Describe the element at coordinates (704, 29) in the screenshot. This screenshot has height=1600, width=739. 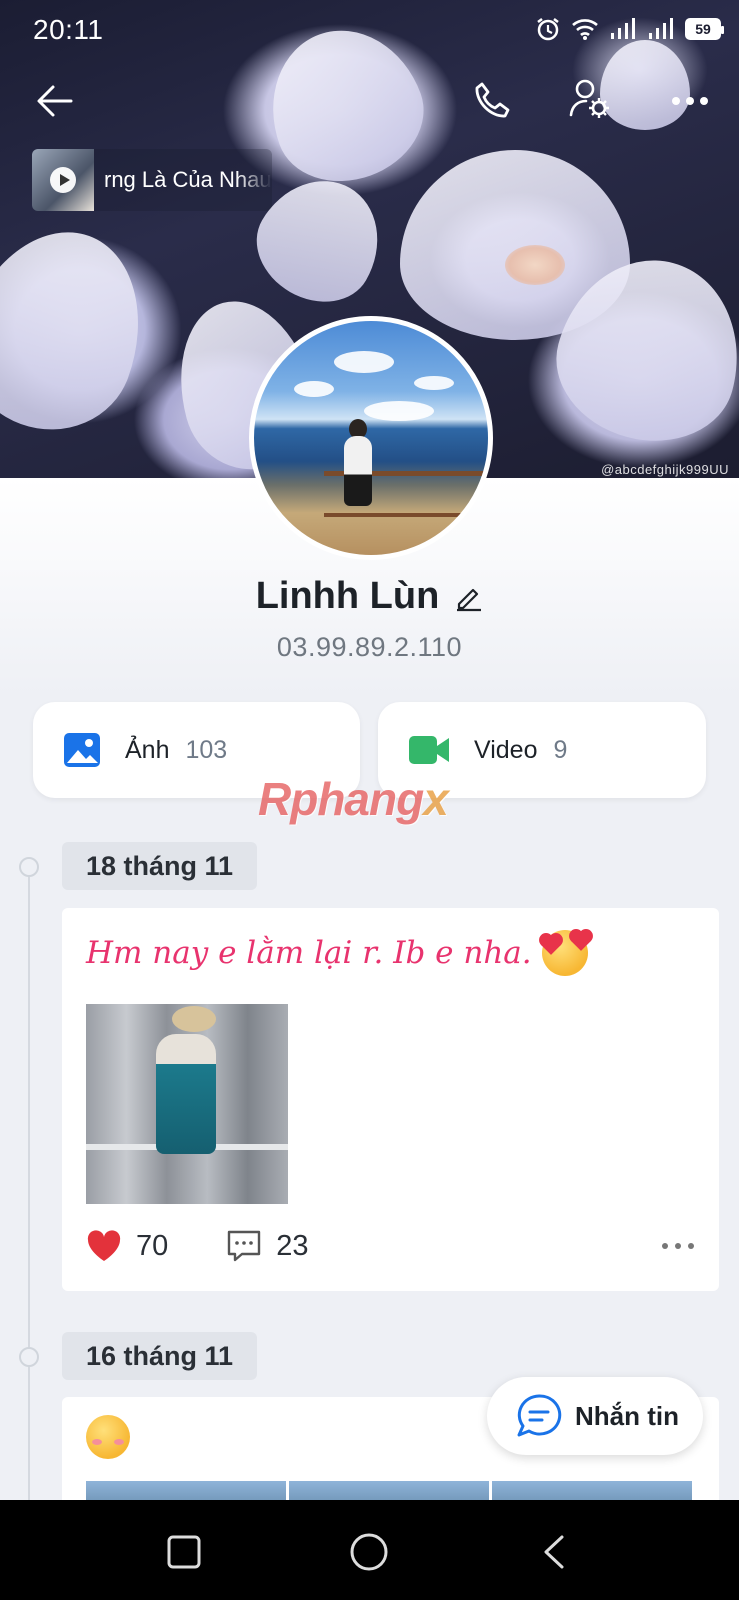
I see `battery-indicator: 59` at that location.